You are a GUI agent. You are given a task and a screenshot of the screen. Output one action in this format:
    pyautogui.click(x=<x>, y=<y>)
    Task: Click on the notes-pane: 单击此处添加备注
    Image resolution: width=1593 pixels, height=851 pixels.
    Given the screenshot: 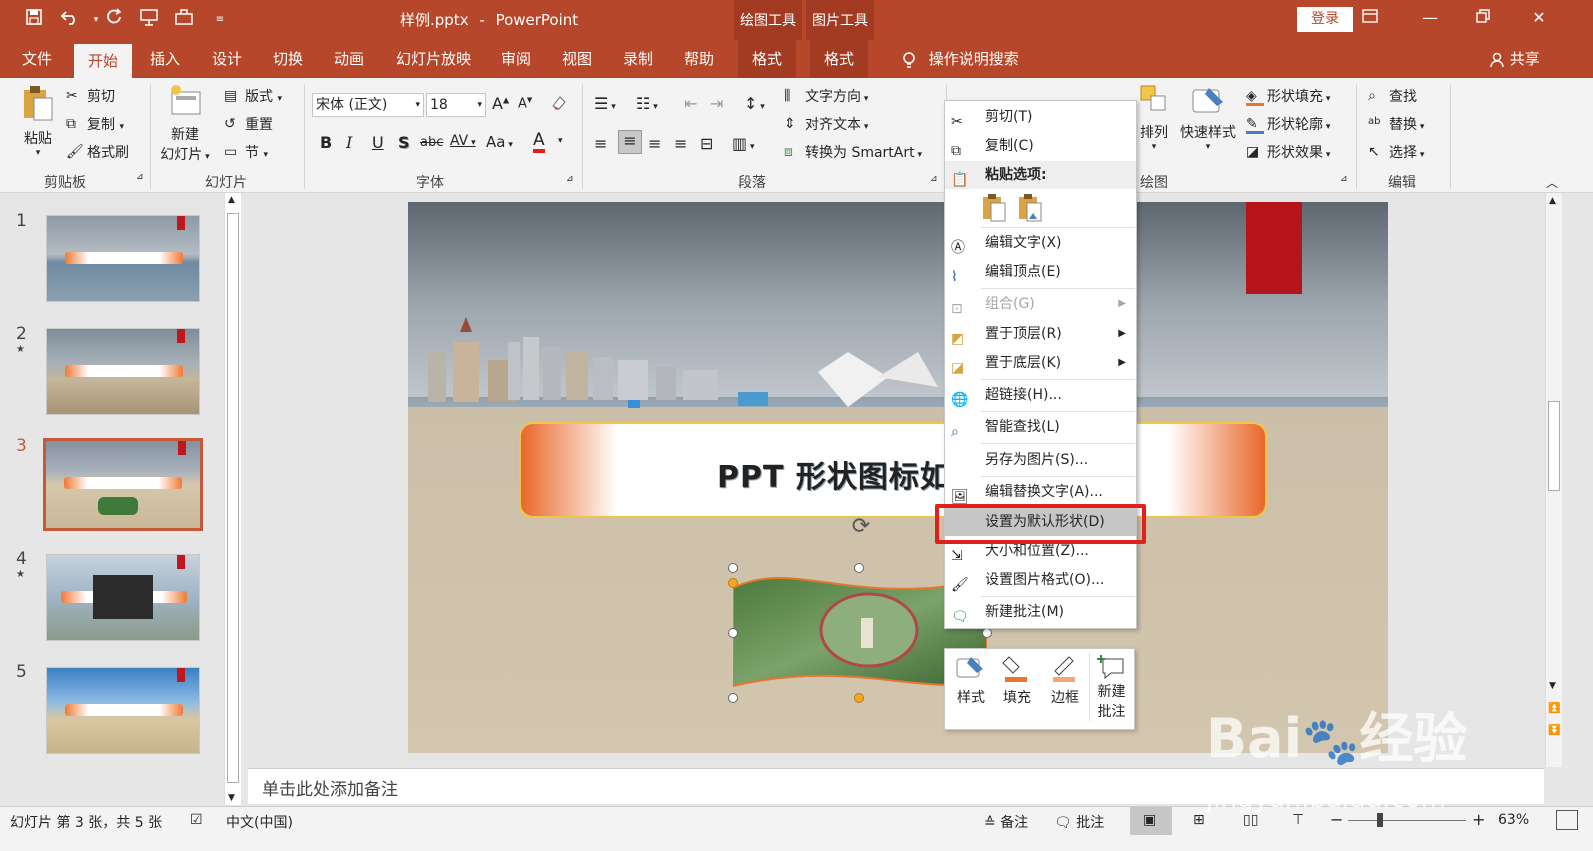 What is the action you would take?
    pyautogui.click(x=896, y=786)
    